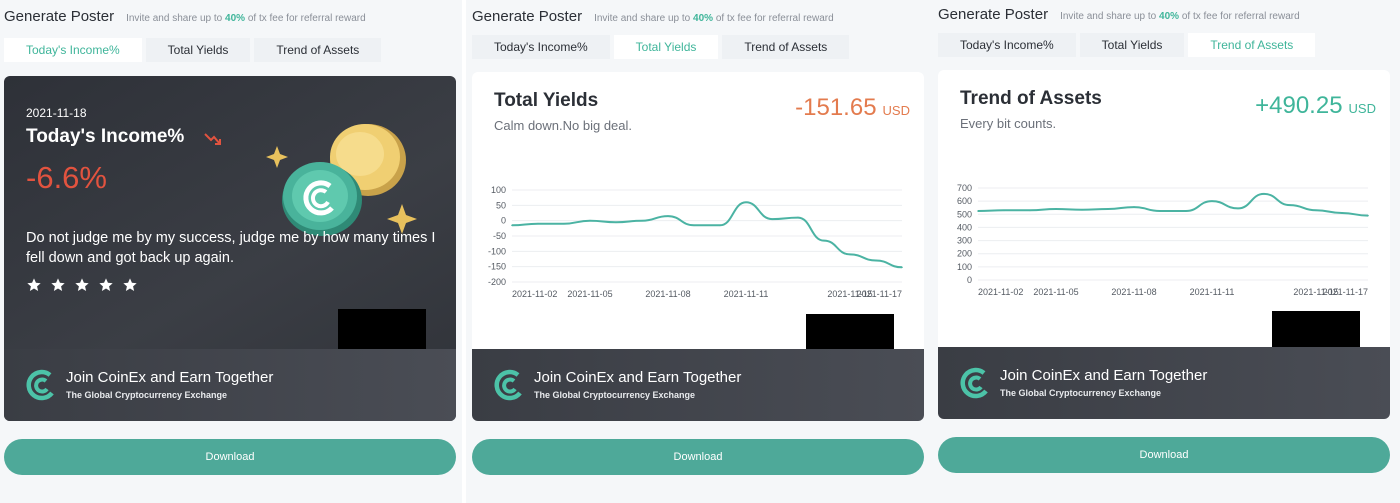 The image size is (1400, 503). What do you see at coordinates (546, 100) in the screenshot?
I see `card-title: Total Yields` at bounding box center [546, 100].